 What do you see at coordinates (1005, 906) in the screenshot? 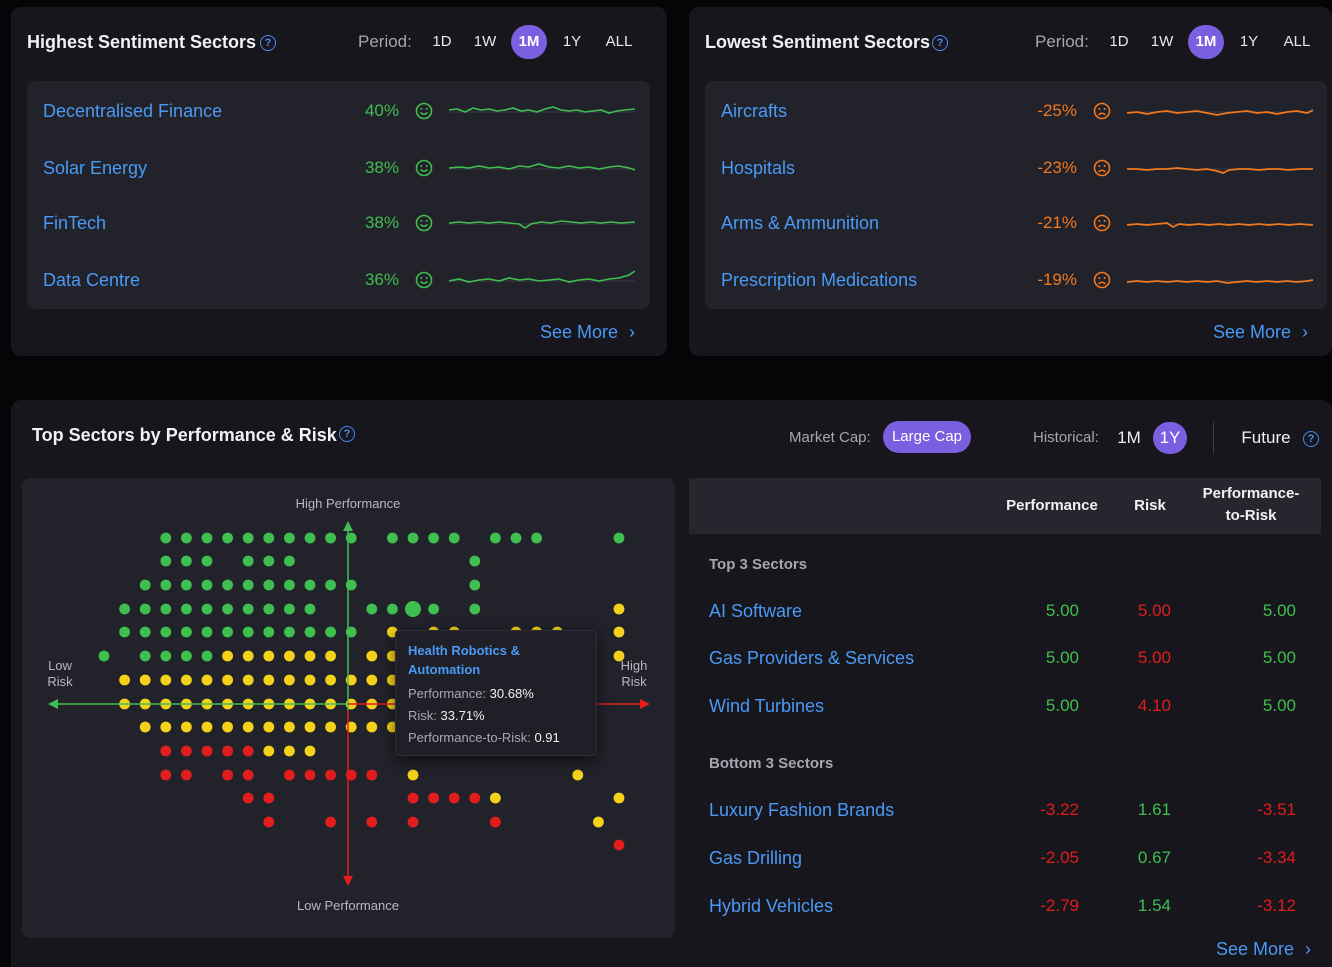
I see `table-row: Hybrid Vehicles -2.79 1.54 -3.12` at bounding box center [1005, 906].